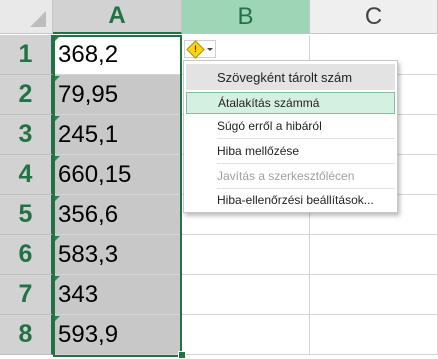 The width and height of the screenshot is (438, 359). What do you see at coordinates (88, 94) in the screenshot?
I see `cell-value: 79,95` at bounding box center [88, 94].